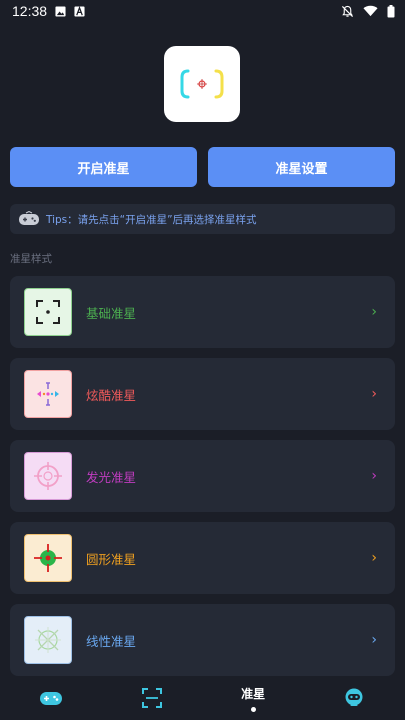 Image resolution: width=405 pixels, height=720 pixels. I want to click on round-crosshair-icon, so click(48, 558).